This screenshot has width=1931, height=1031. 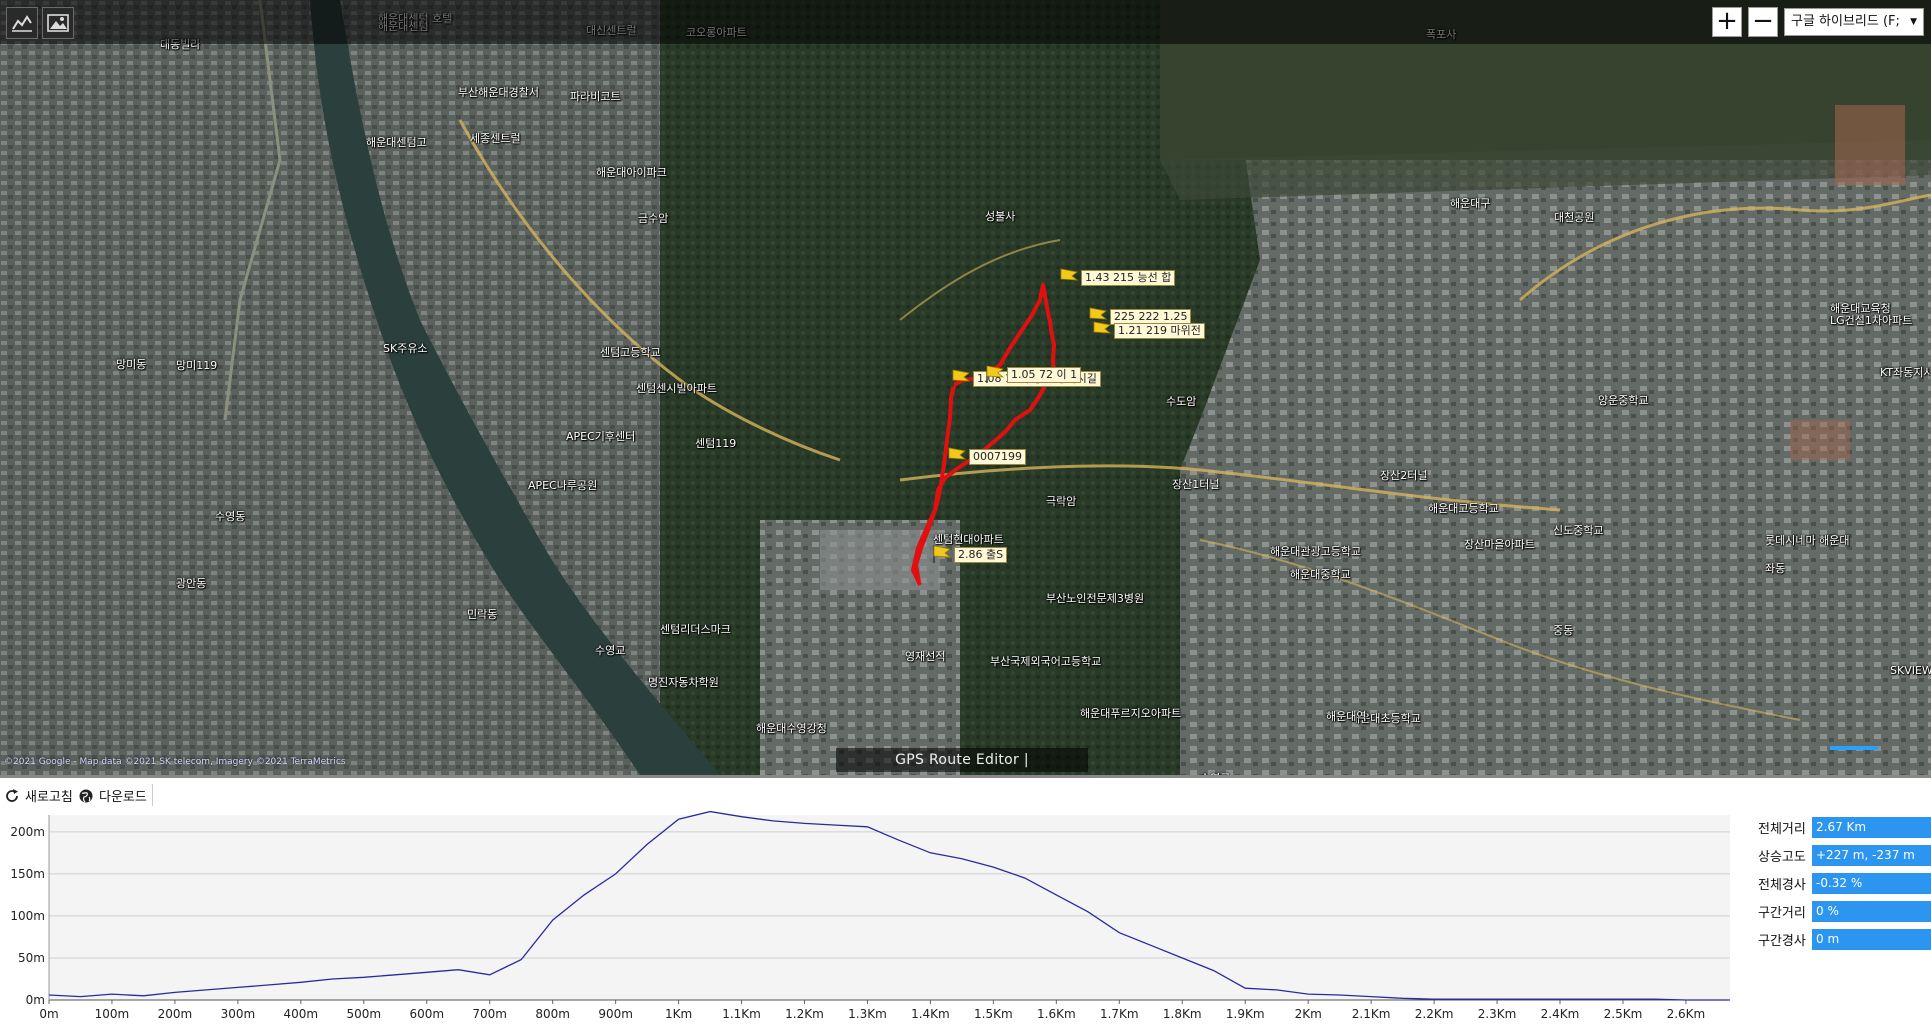 I want to click on map-place-label: SK주유소, so click(x=405, y=348).